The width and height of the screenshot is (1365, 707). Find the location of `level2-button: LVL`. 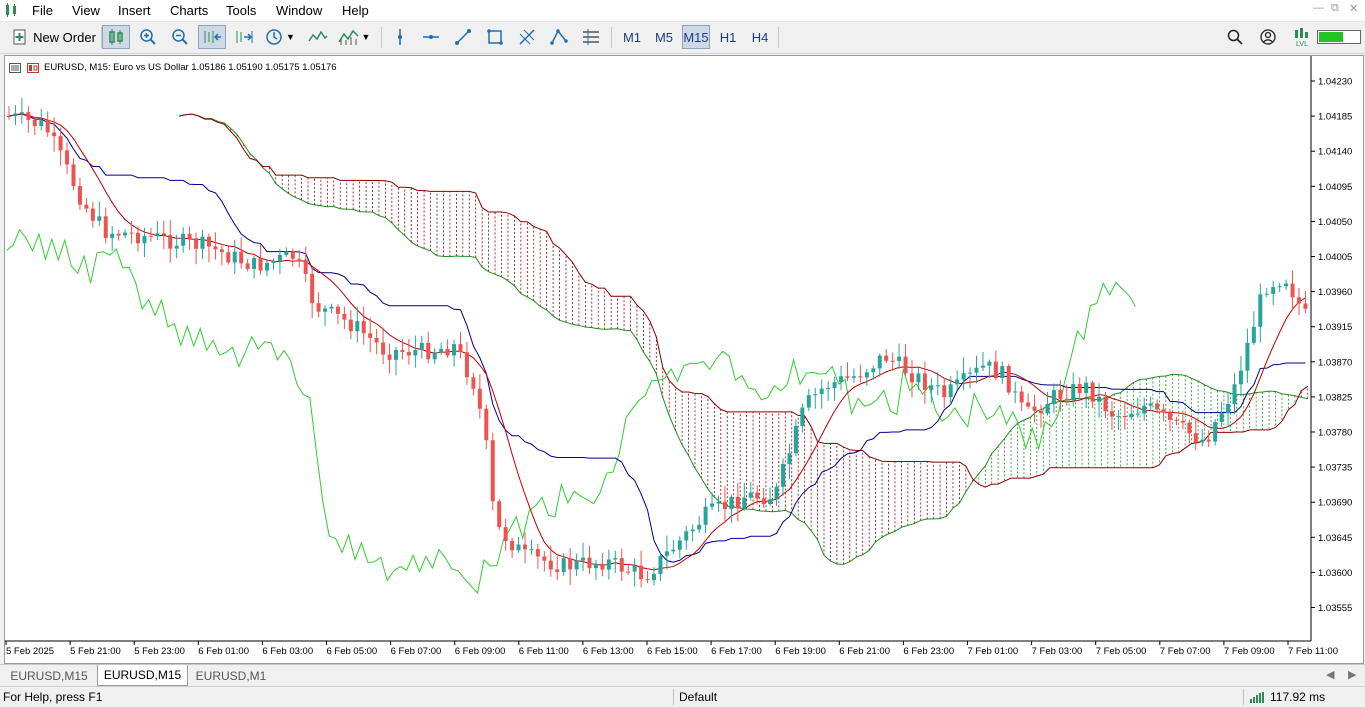

level2-button: LVL is located at coordinates (1302, 37).